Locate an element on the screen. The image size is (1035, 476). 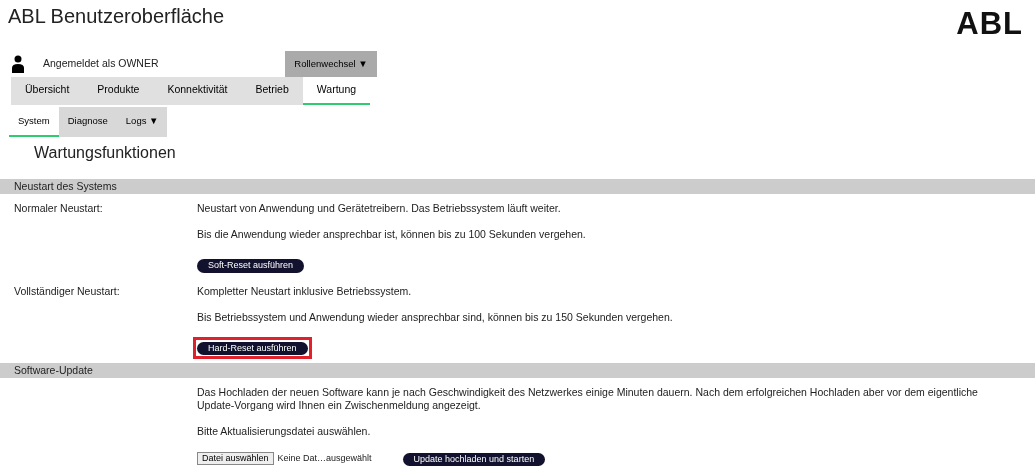
description-text: Kompletter Neustart inklusive Betriebssystem. is located at coordinates (304, 291).